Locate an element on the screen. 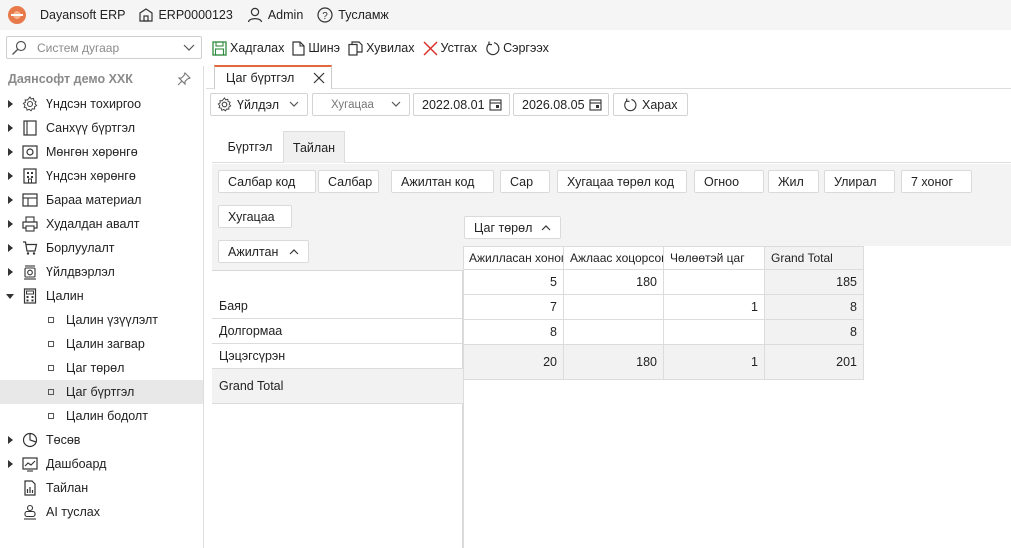 Image resolution: width=1011 pixels, height=548 pixels. sidebar-item-4: Үндсэн хөрөнгө is located at coordinates (101, 176).